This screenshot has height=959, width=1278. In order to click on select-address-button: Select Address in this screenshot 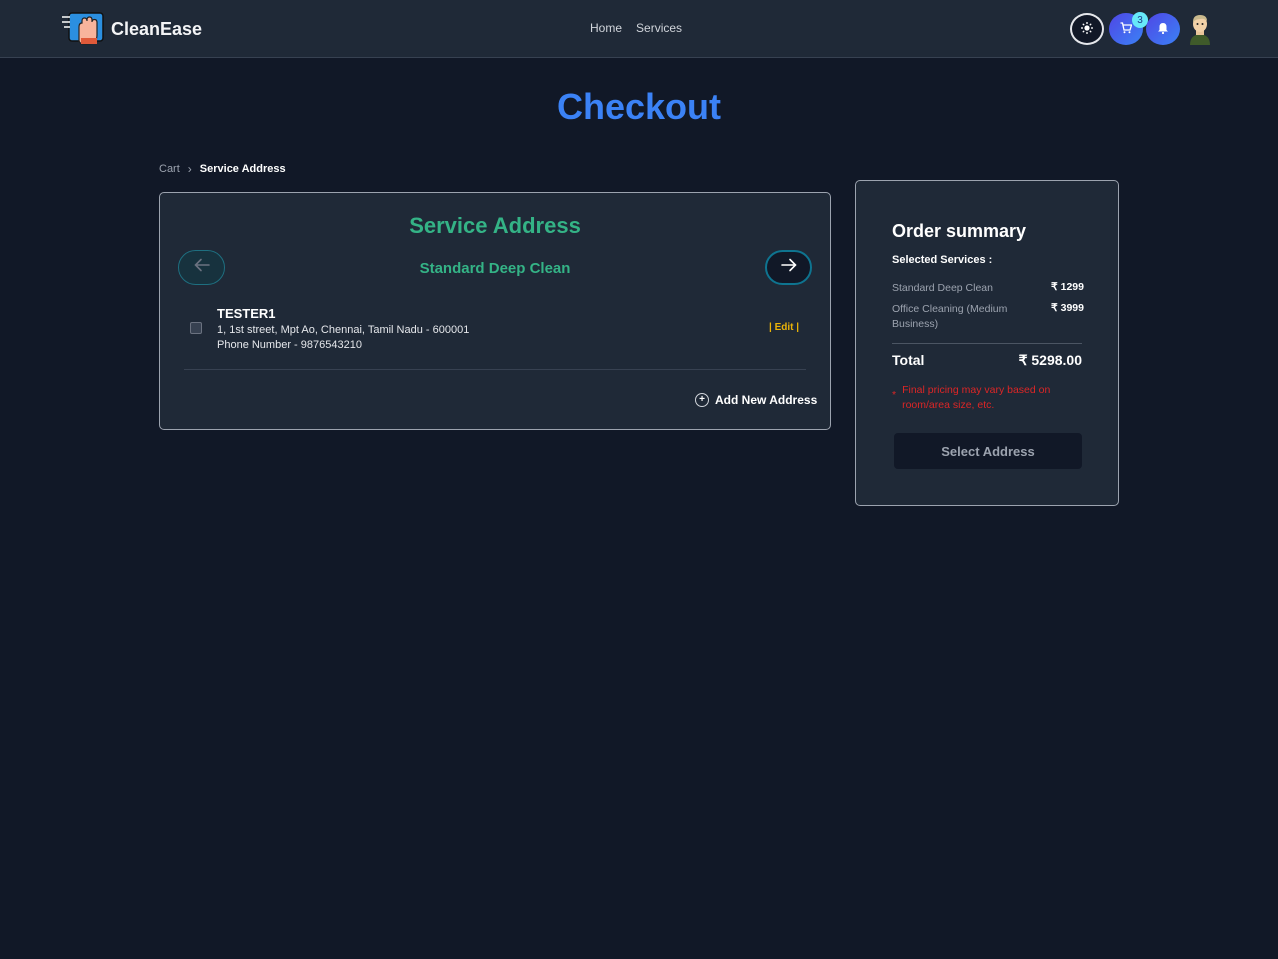, I will do `click(988, 451)`.